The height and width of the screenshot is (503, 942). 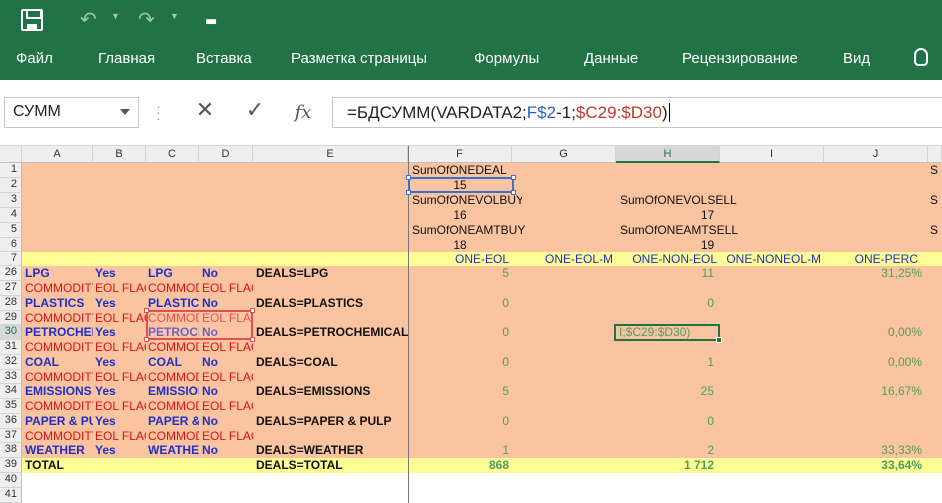 I want to click on cell-d26: No, so click(x=227, y=273).